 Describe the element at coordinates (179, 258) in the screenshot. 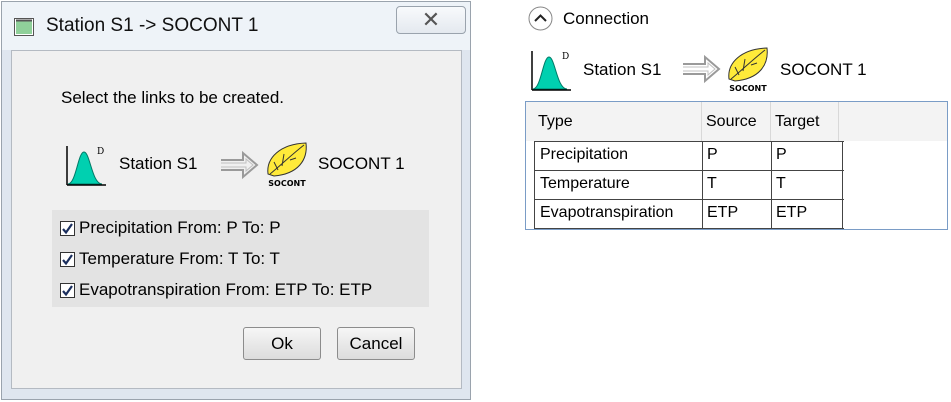

I see `temperature-link-text: Temperature From: T To: T` at that location.